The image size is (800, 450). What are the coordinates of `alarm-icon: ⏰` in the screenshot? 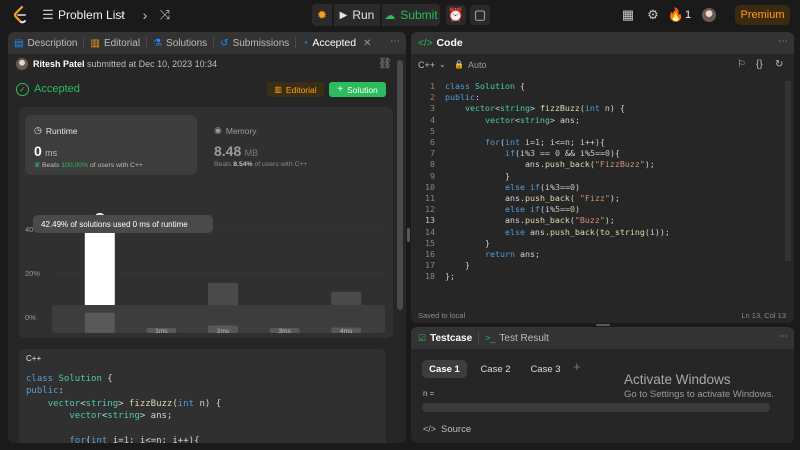 It's located at (456, 15).